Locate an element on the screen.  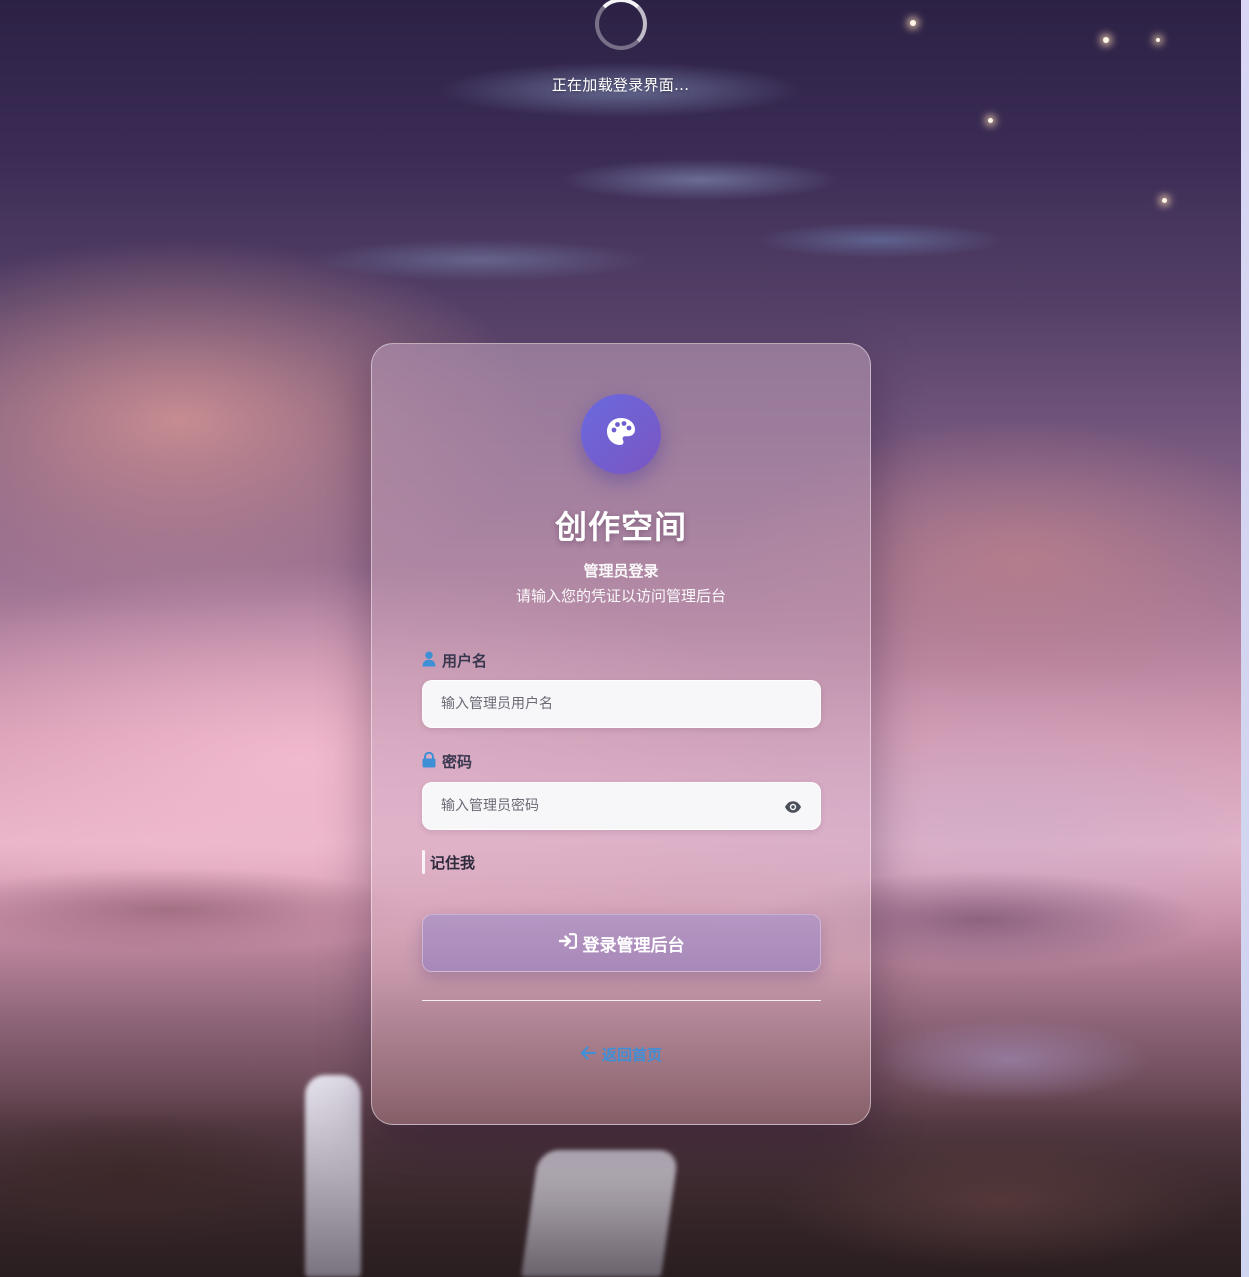
back-home-label: 返回首页 is located at coordinates (631, 1055).